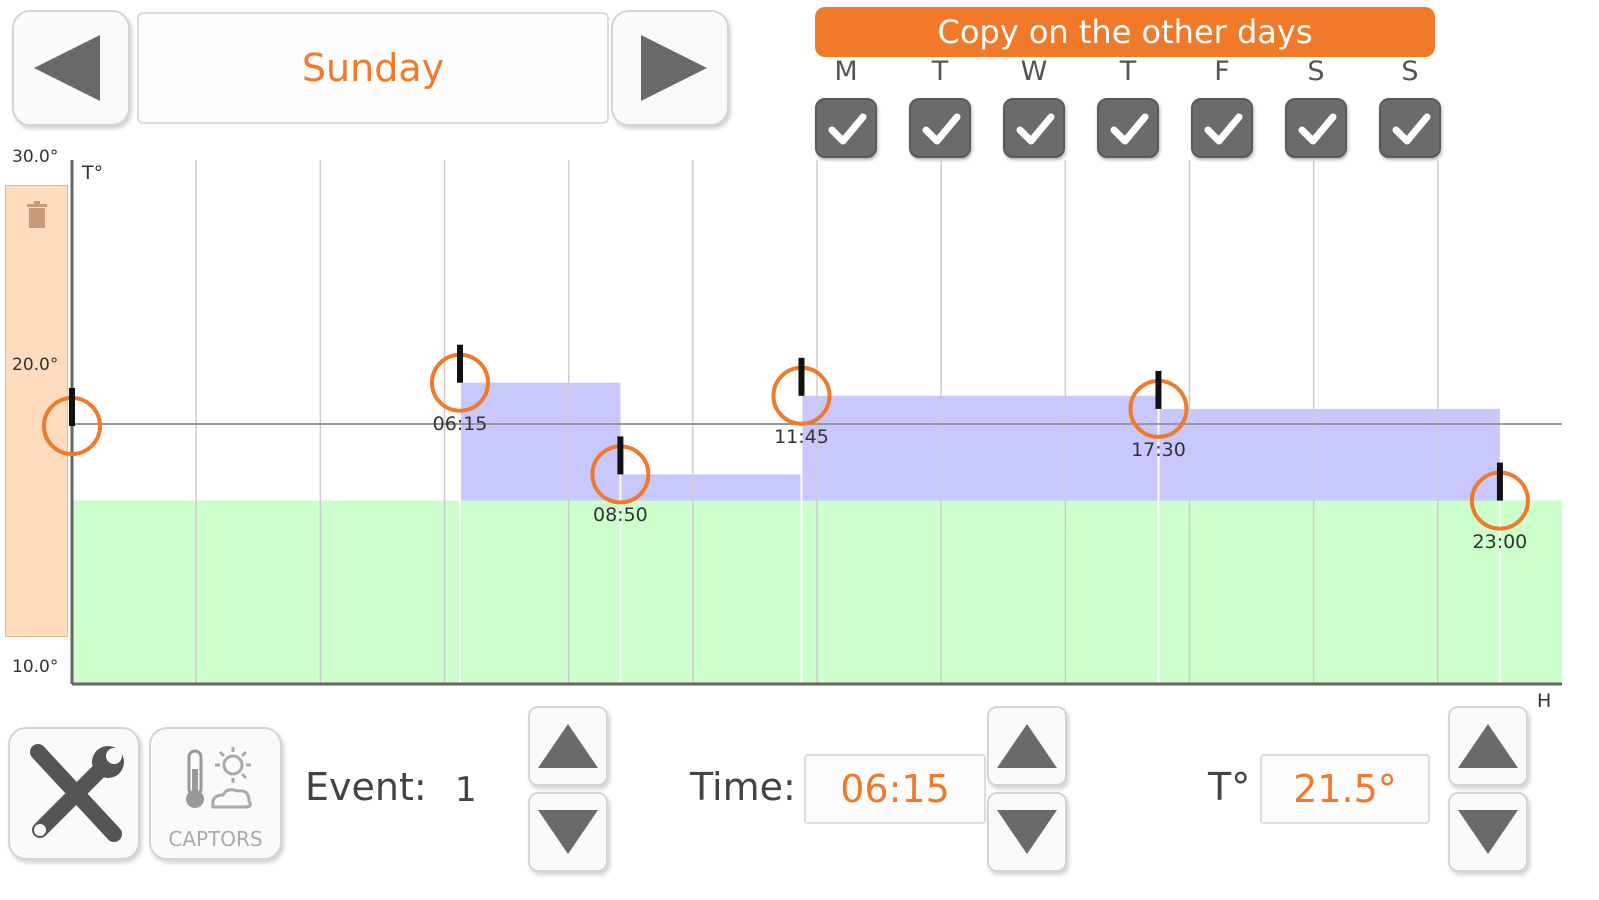 This screenshot has height=900, width=1599. Describe the element at coordinates (460, 423) in the screenshot. I see `event-time-label: 06:15` at that location.